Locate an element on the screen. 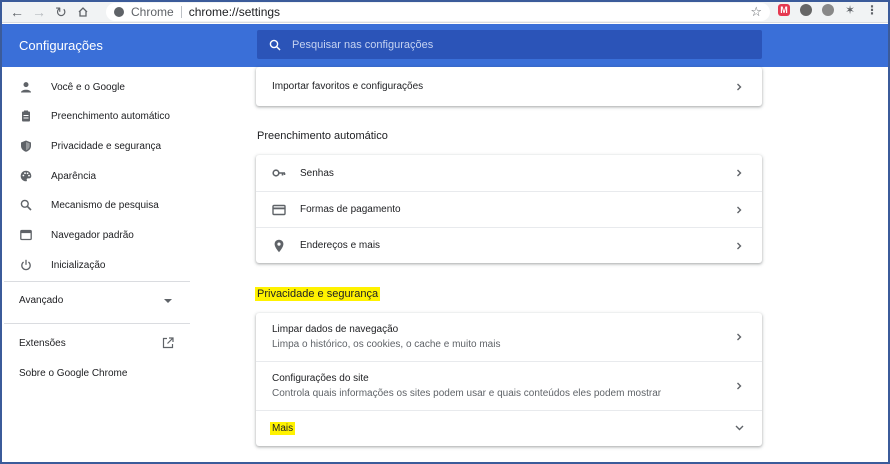 The image size is (890, 464). search-input is located at coordinates (502, 44).